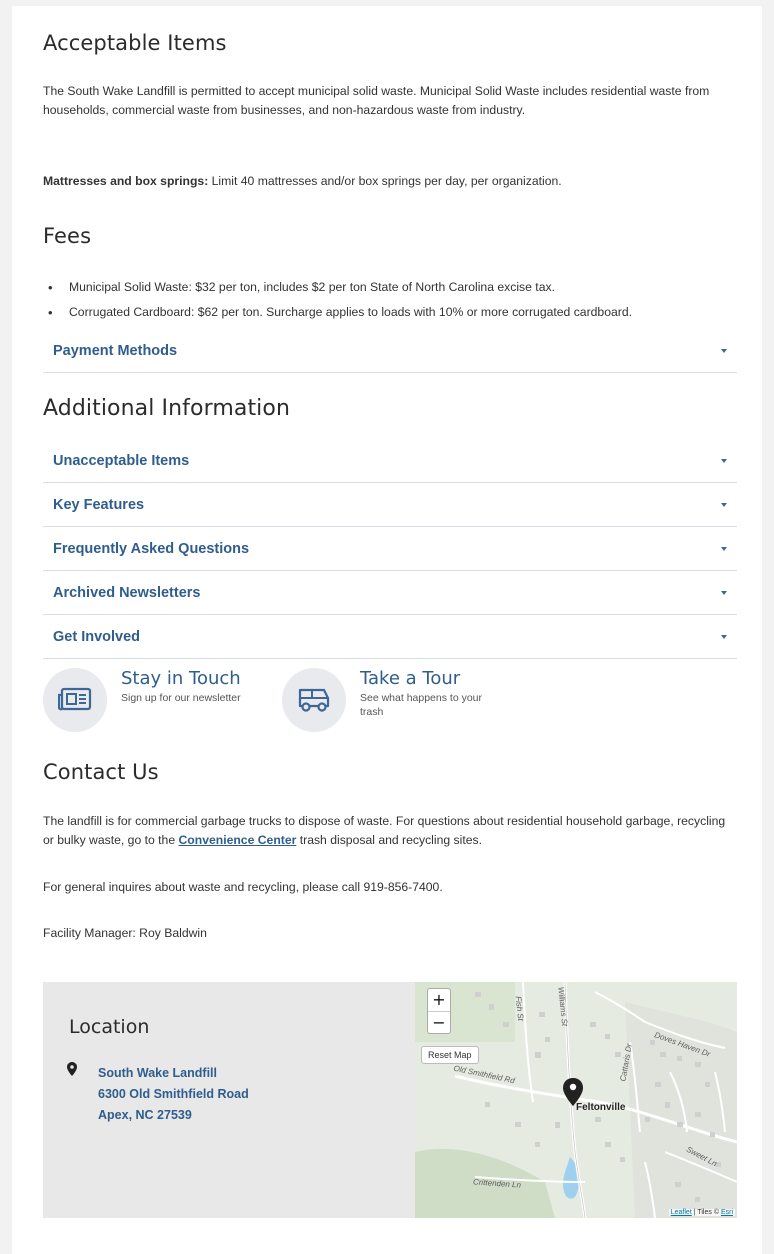 The width and height of the screenshot is (774, 1254). I want to click on payment-methods-accordion: Payment Methods, so click(390, 351).